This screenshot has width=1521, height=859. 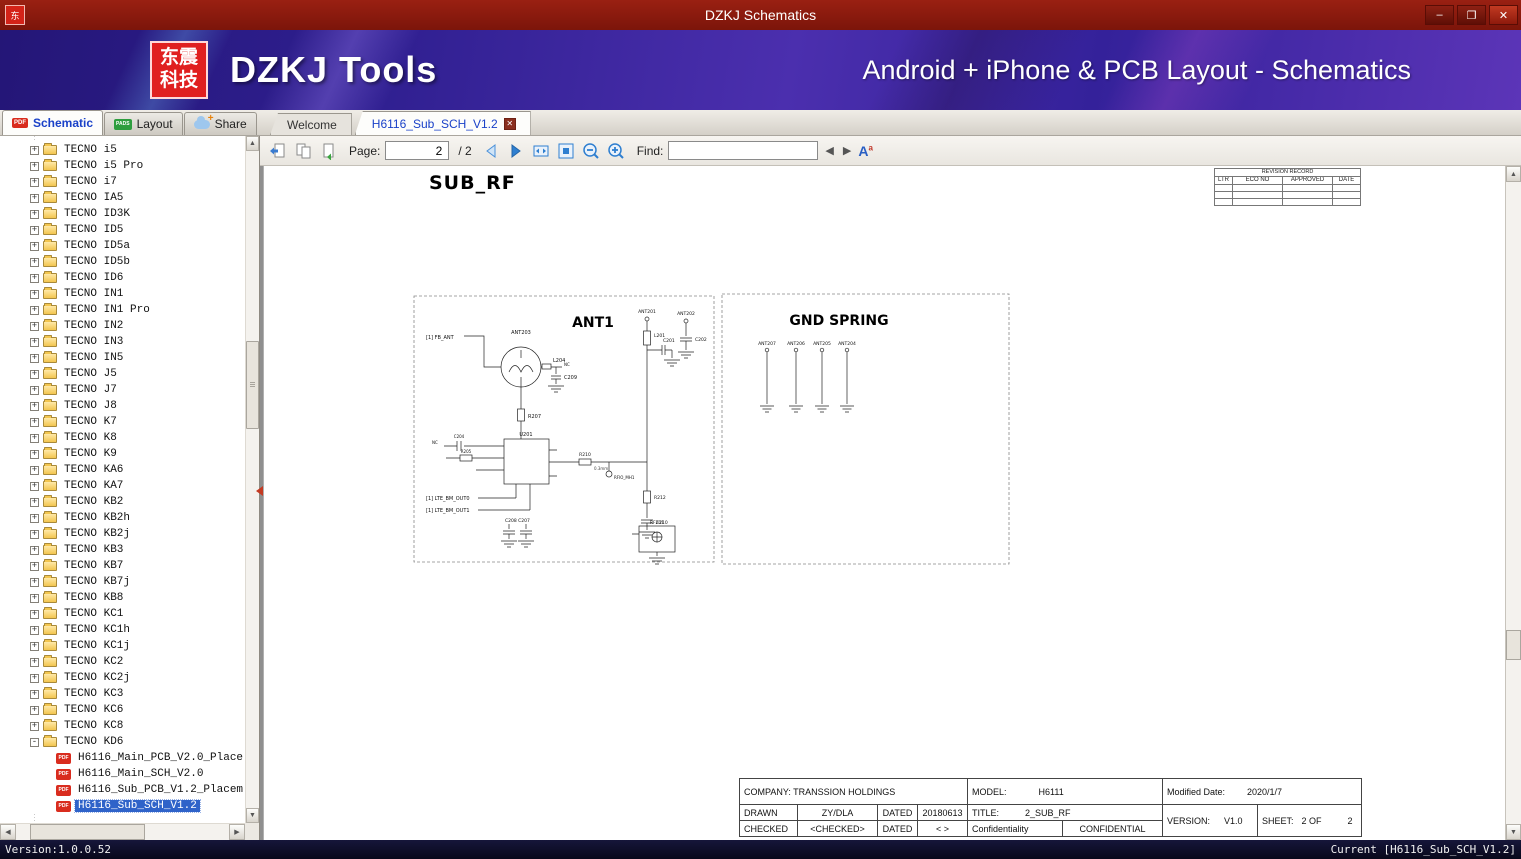 I want to click on tree-item: + PDF TECNO J8, so click(x=122, y=406).